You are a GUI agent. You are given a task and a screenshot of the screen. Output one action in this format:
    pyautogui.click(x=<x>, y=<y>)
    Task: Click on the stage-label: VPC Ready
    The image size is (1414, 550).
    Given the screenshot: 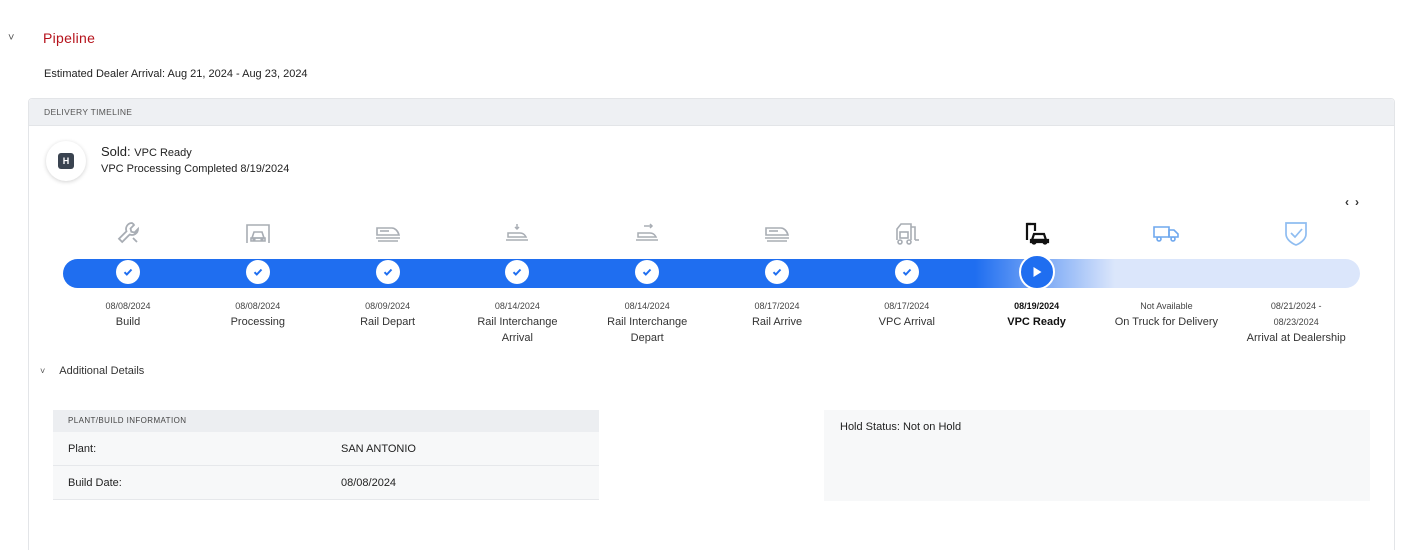 What is the action you would take?
    pyautogui.click(x=1036, y=322)
    